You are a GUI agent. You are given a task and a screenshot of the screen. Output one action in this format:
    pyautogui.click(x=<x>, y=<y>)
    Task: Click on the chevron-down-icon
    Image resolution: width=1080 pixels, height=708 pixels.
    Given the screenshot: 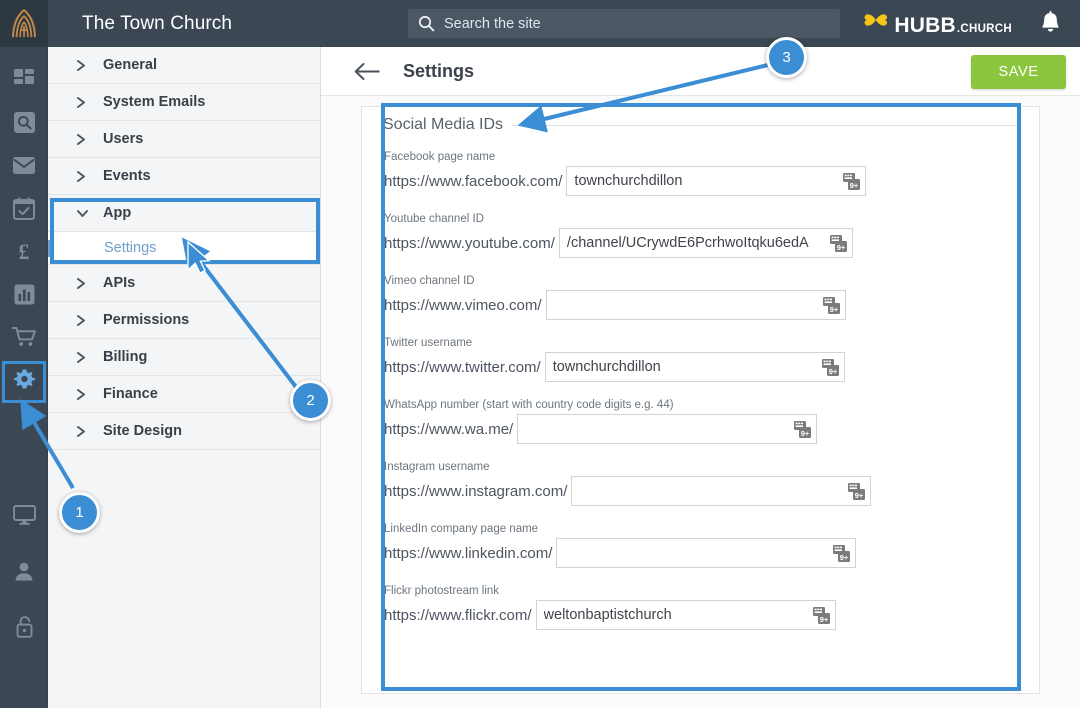 What is the action you would take?
    pyautogui.click(x=84, y=213)
    